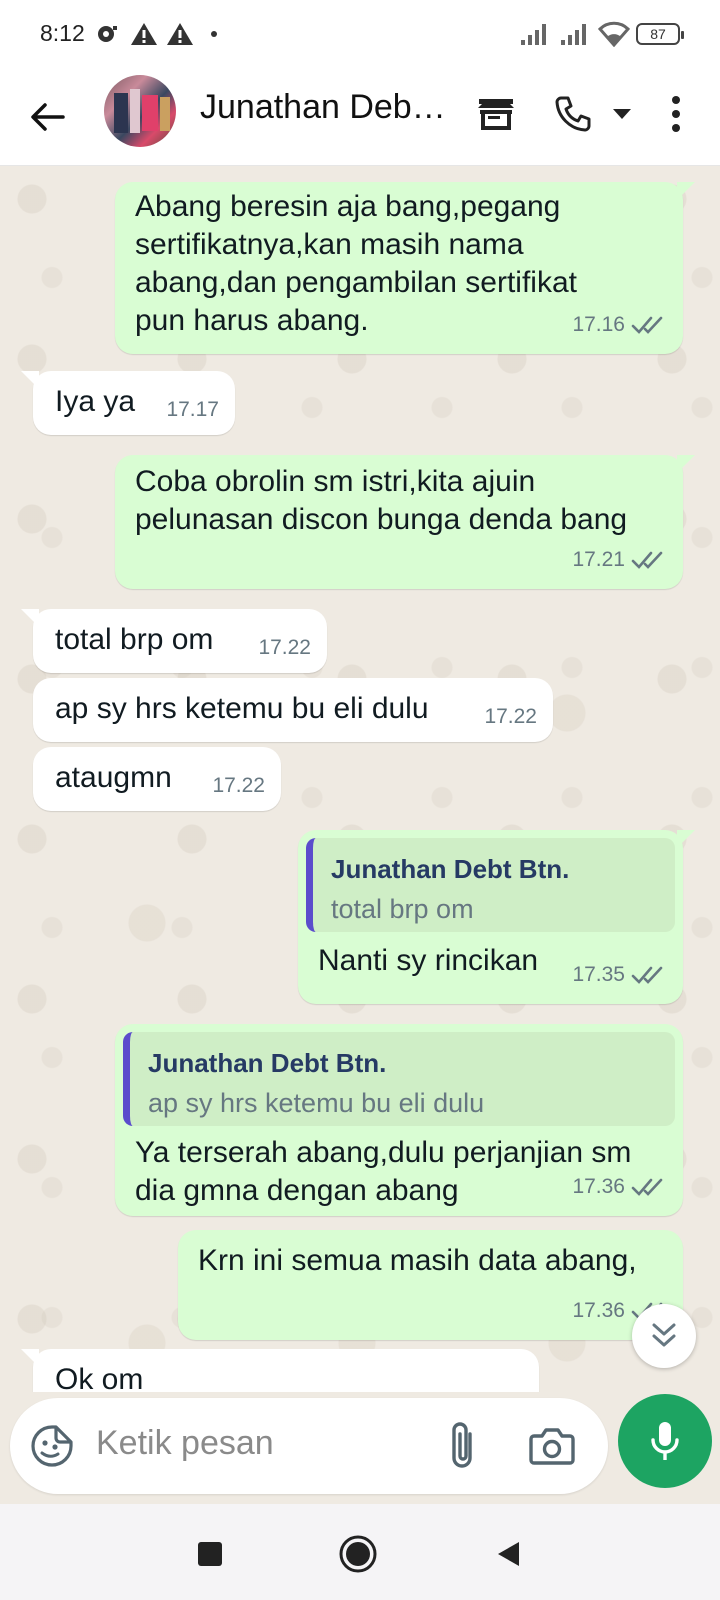 The image size is (720, 1600). I want to click on message-meta: 17.16, so click(619, 325).